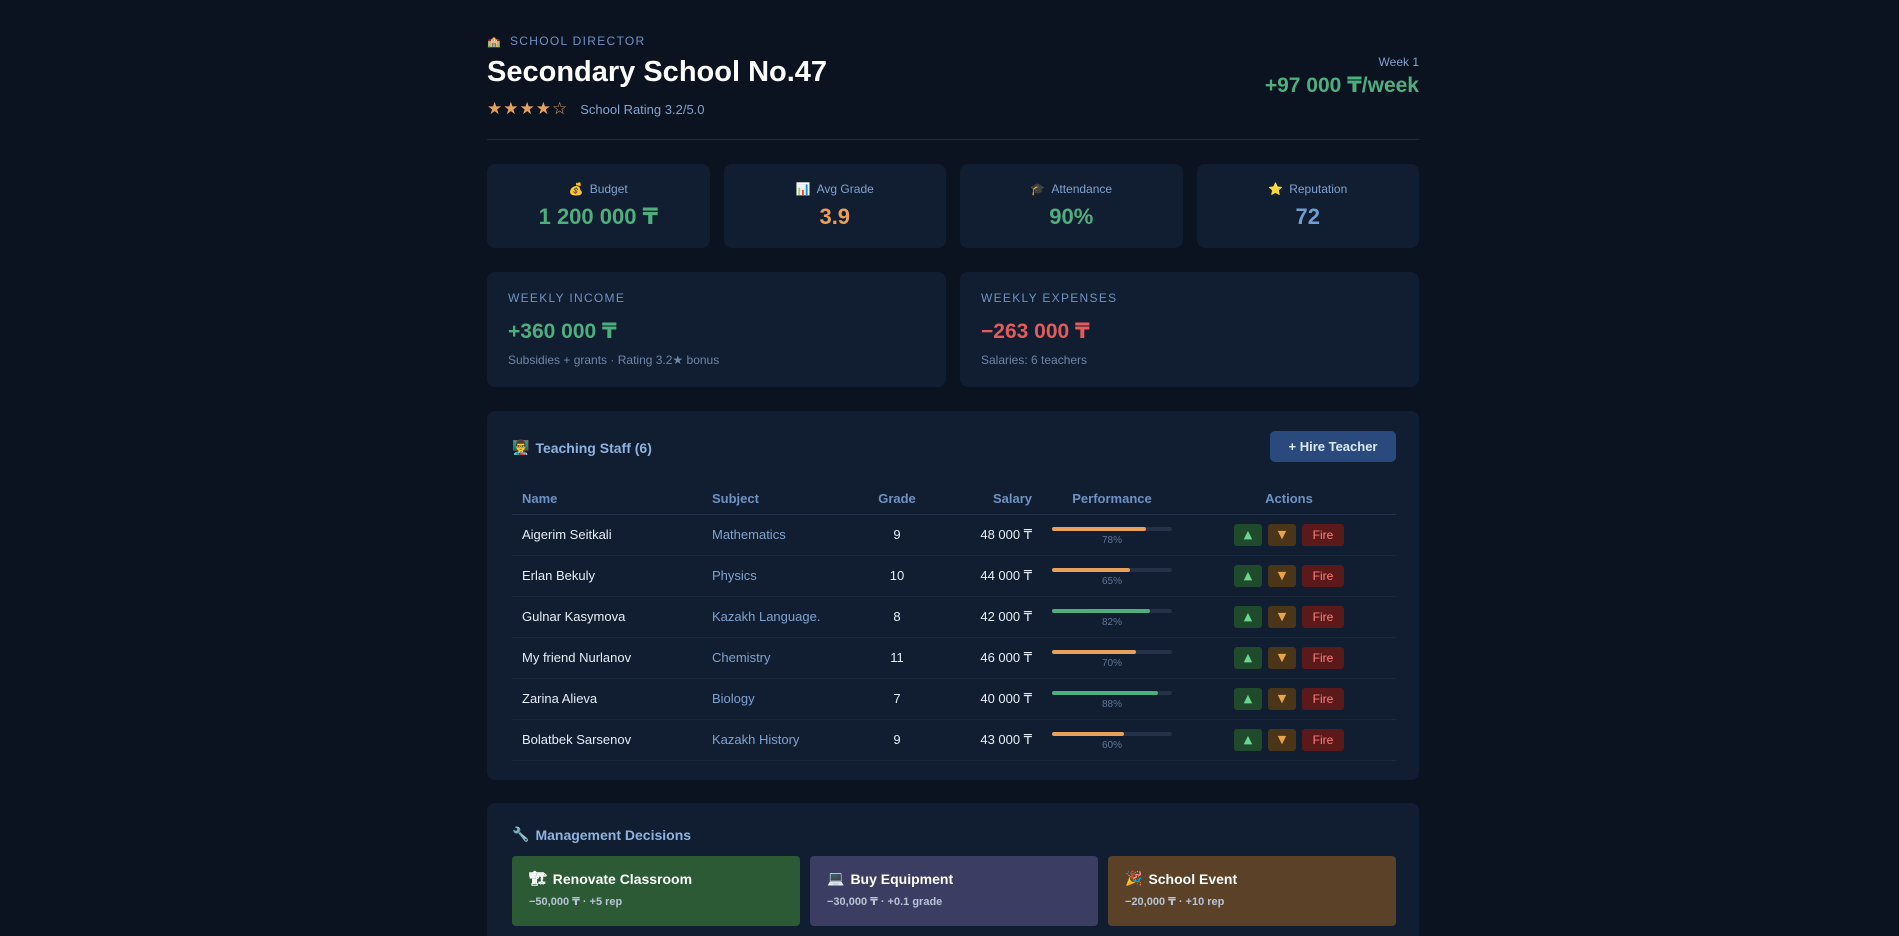 The height and width of the screenshot is (936, 1899). Describe the element at coordinates (1071, 206) in the screenshot. I see `stat-attendance: 🎓 Attendance 90%` at that location.